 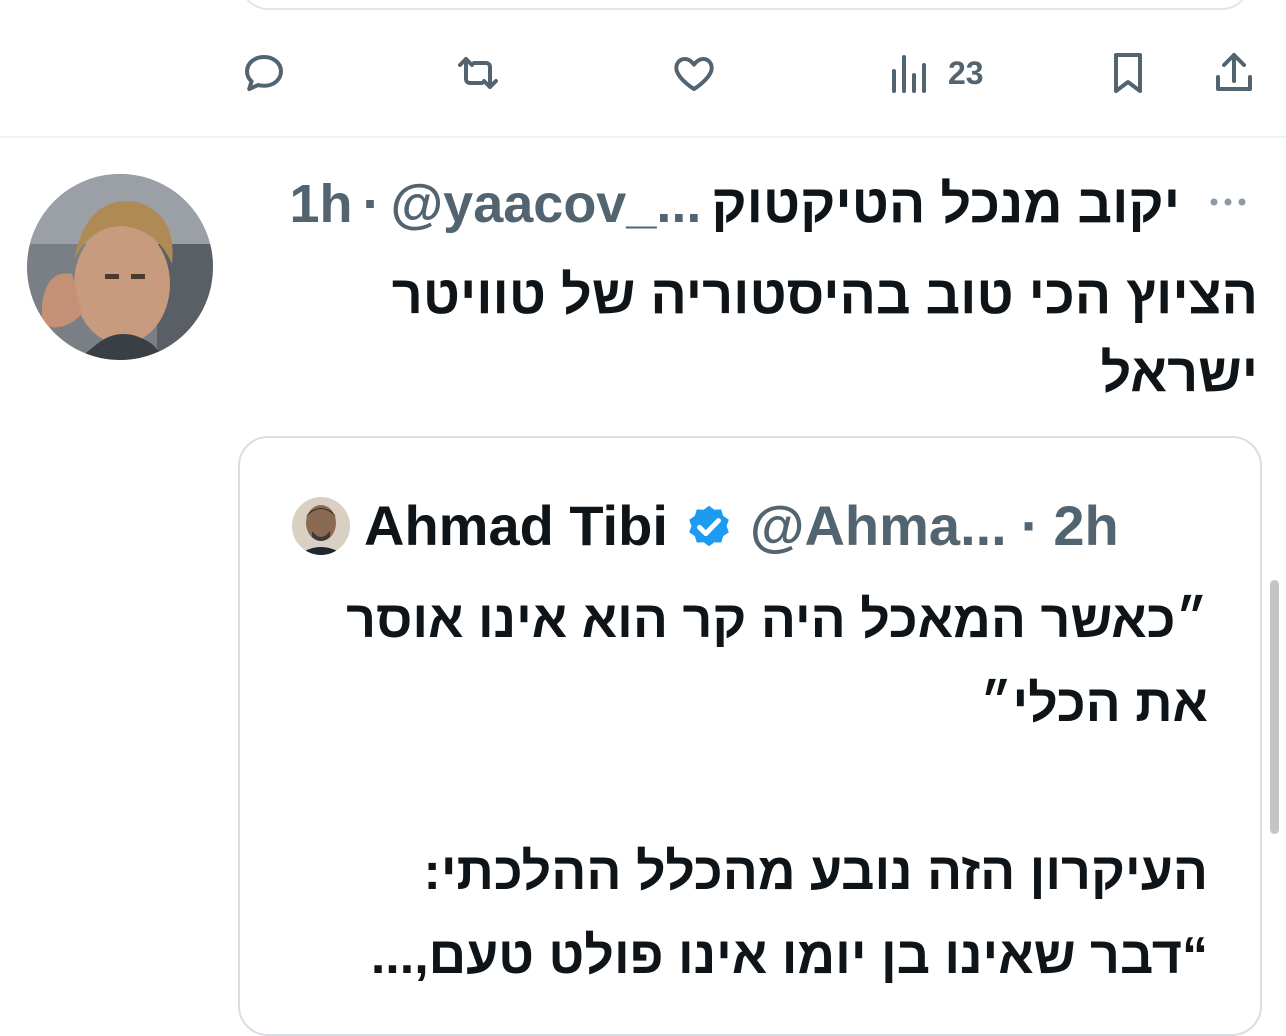 What do you see at coordinates (935, 73) in the screenshot?
I see `views-button: 23` at bounding box center [935, 73].